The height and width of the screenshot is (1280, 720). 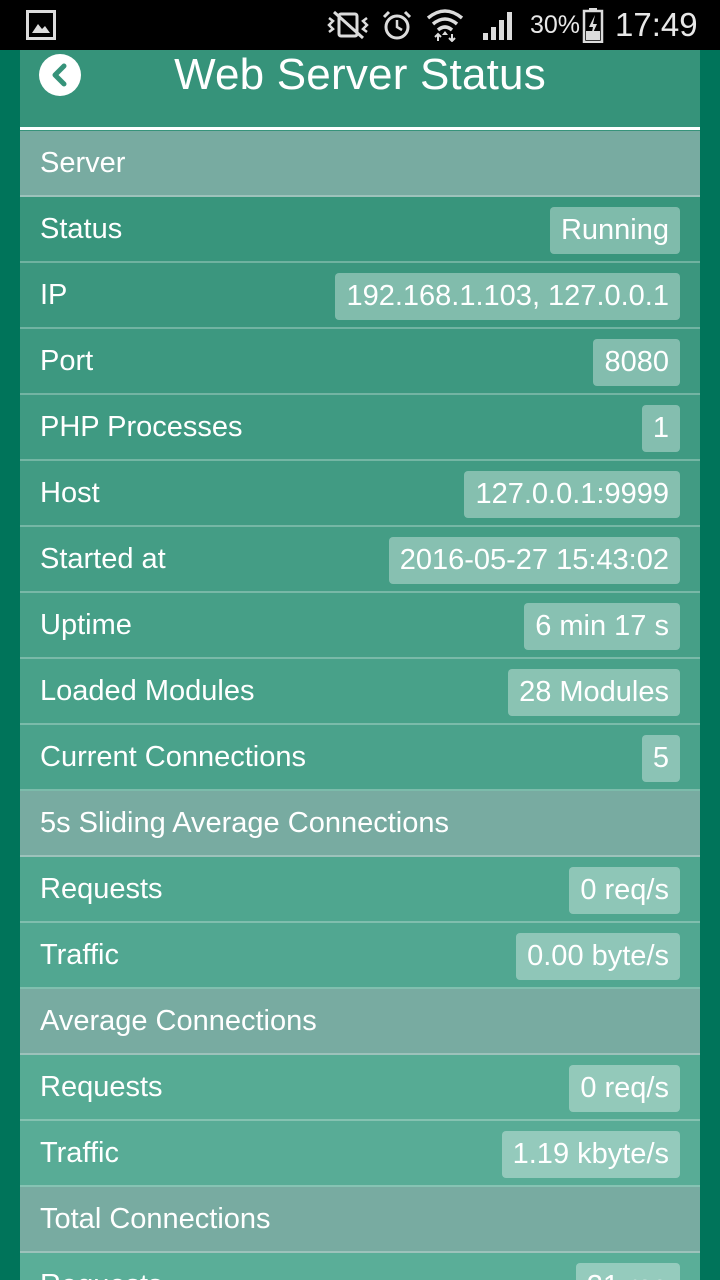 What do you see at coordinates (499, 25) in the screenshot?
I see `signal-icon` at bounding box center [499, 25].